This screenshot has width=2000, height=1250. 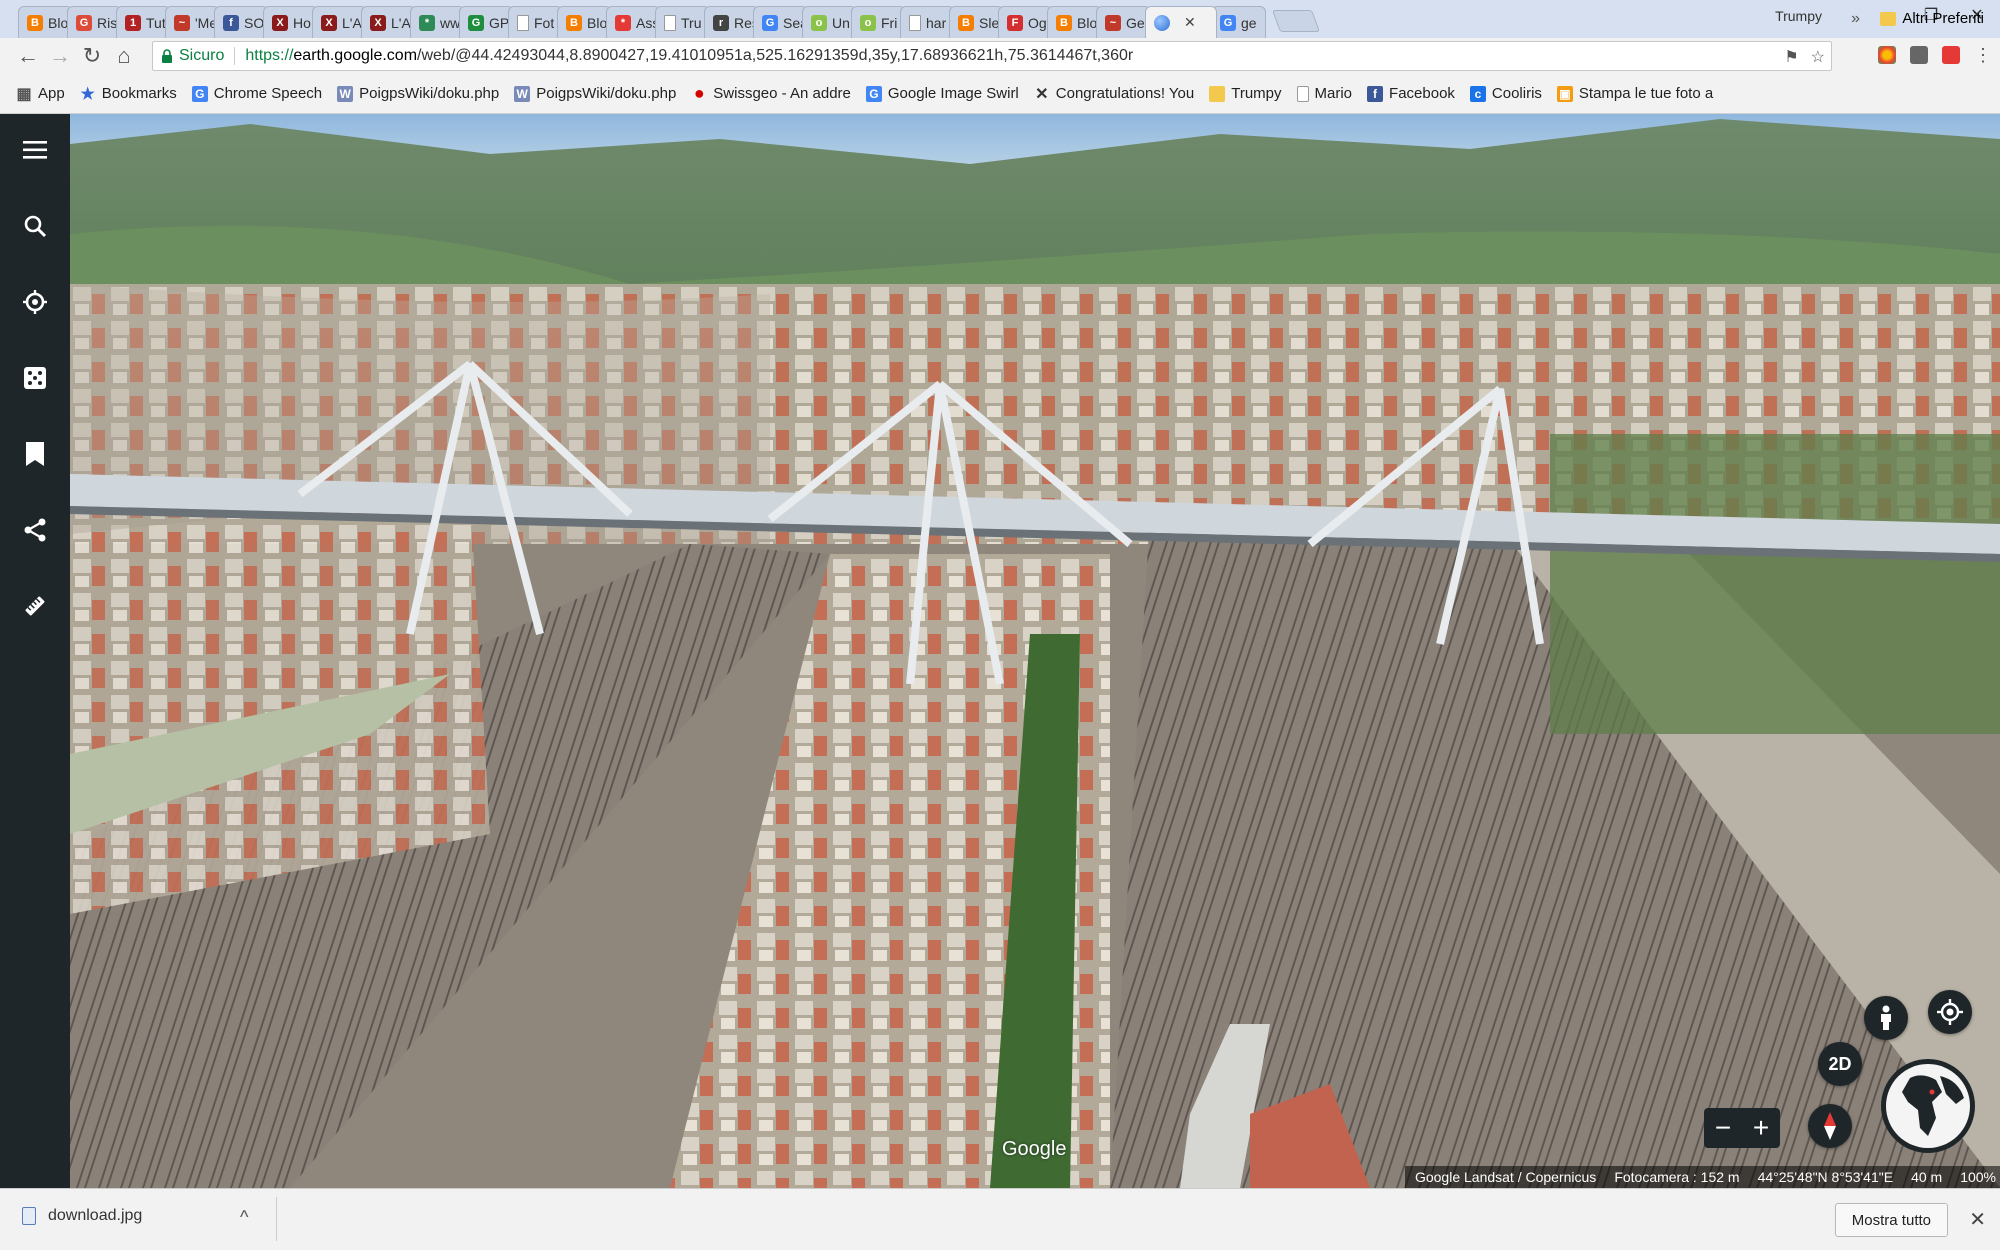 I want to click on camera-altitude: Fotocamera : 152 m, so click(x=1677, y=1177).